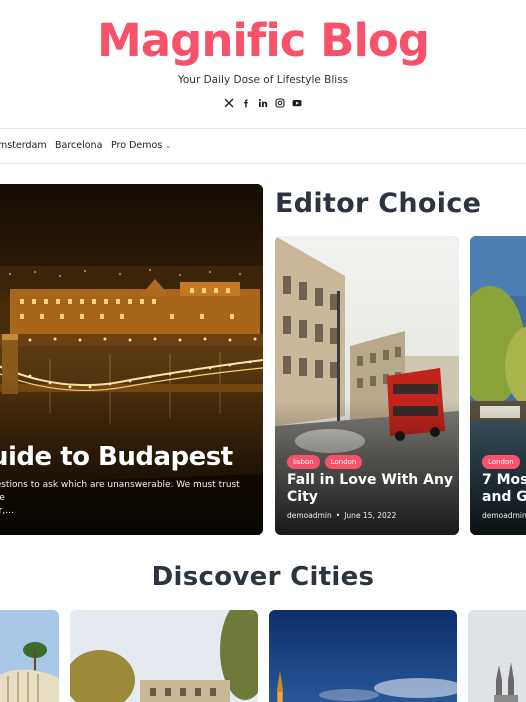 The height and width of the screenshot is (702, 526). Describe the element at coordinates (78, 145) in the screenshot. I see `nav-item-barcelona: Barcelona` at that location.